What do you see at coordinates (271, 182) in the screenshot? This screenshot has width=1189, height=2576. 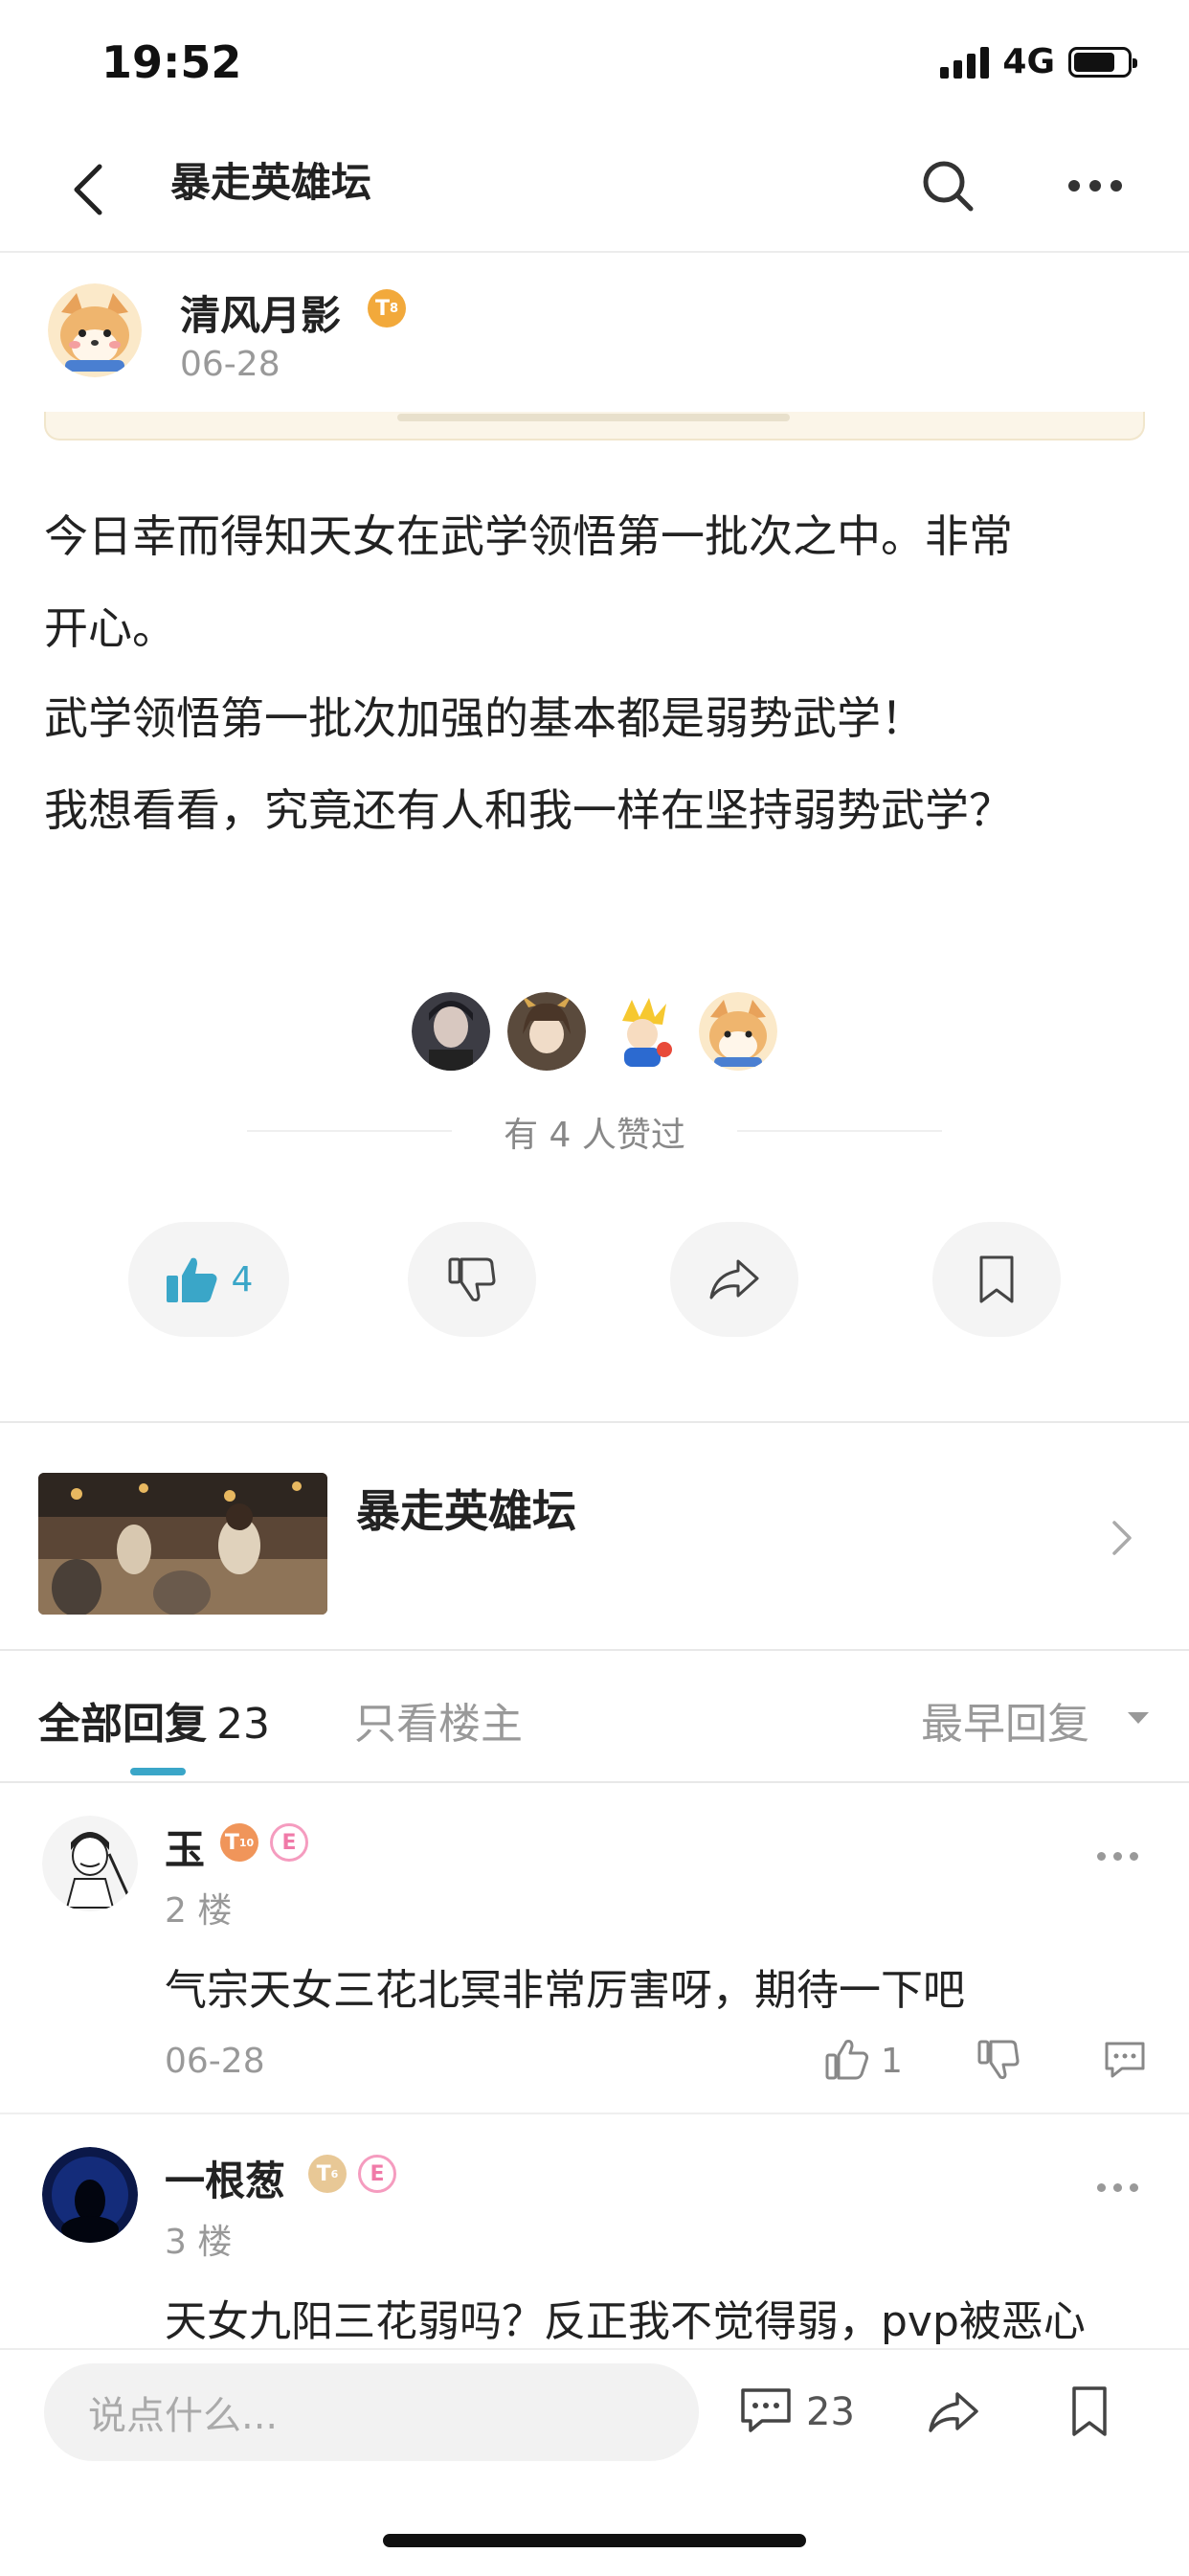 I see `page-title: 暴走英雄坛` at bounding box center [271, 182].